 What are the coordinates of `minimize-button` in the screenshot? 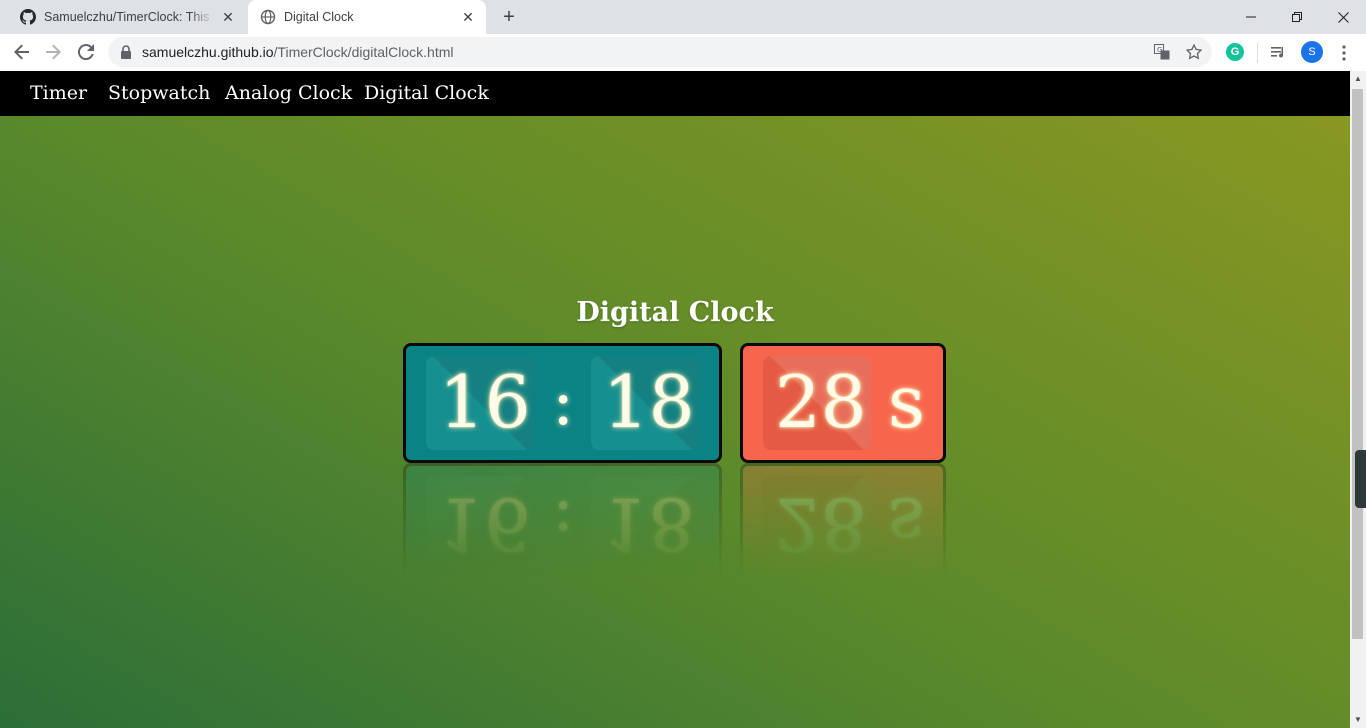 It's located at (1251, 17).